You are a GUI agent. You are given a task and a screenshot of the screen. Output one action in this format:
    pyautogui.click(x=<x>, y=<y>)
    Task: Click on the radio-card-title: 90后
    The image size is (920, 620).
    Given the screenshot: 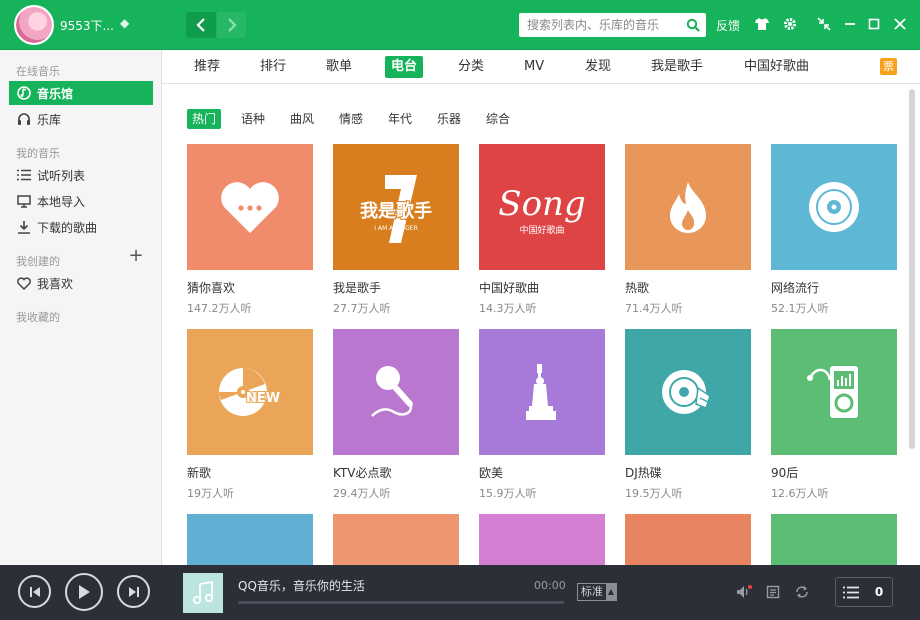 What is the action you would take?
    pyautogui.click(x=834, y=472)
    